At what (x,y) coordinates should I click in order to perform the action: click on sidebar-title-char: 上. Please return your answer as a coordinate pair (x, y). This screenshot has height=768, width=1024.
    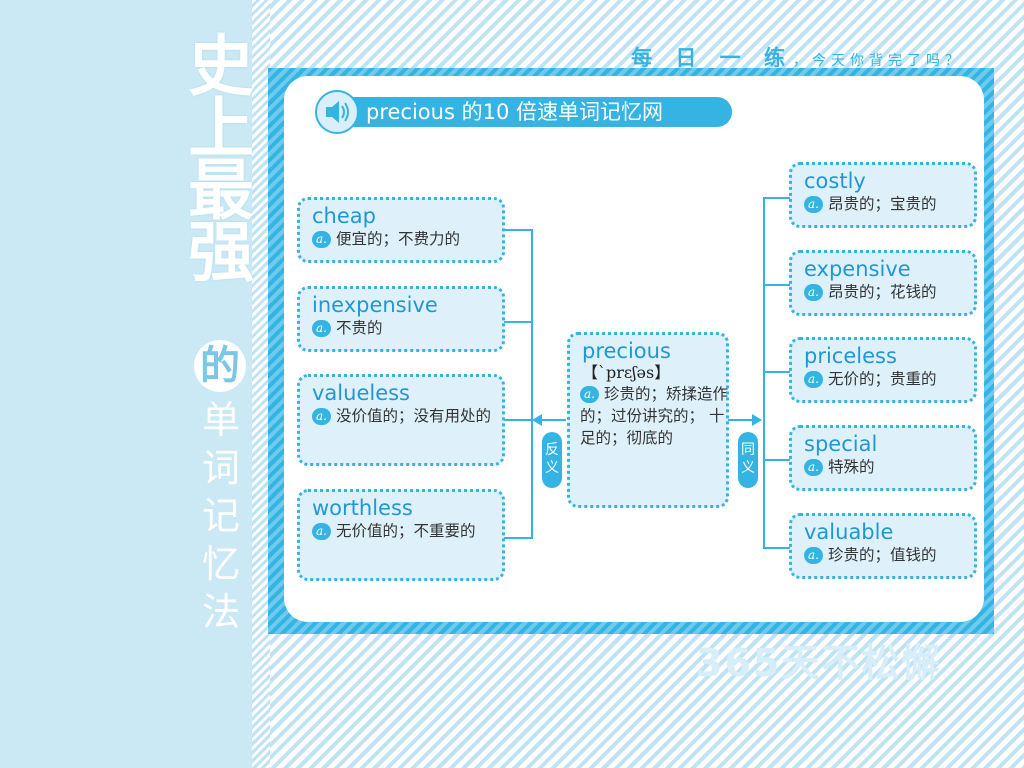
    Looking at the image, I should click on (221, 128).